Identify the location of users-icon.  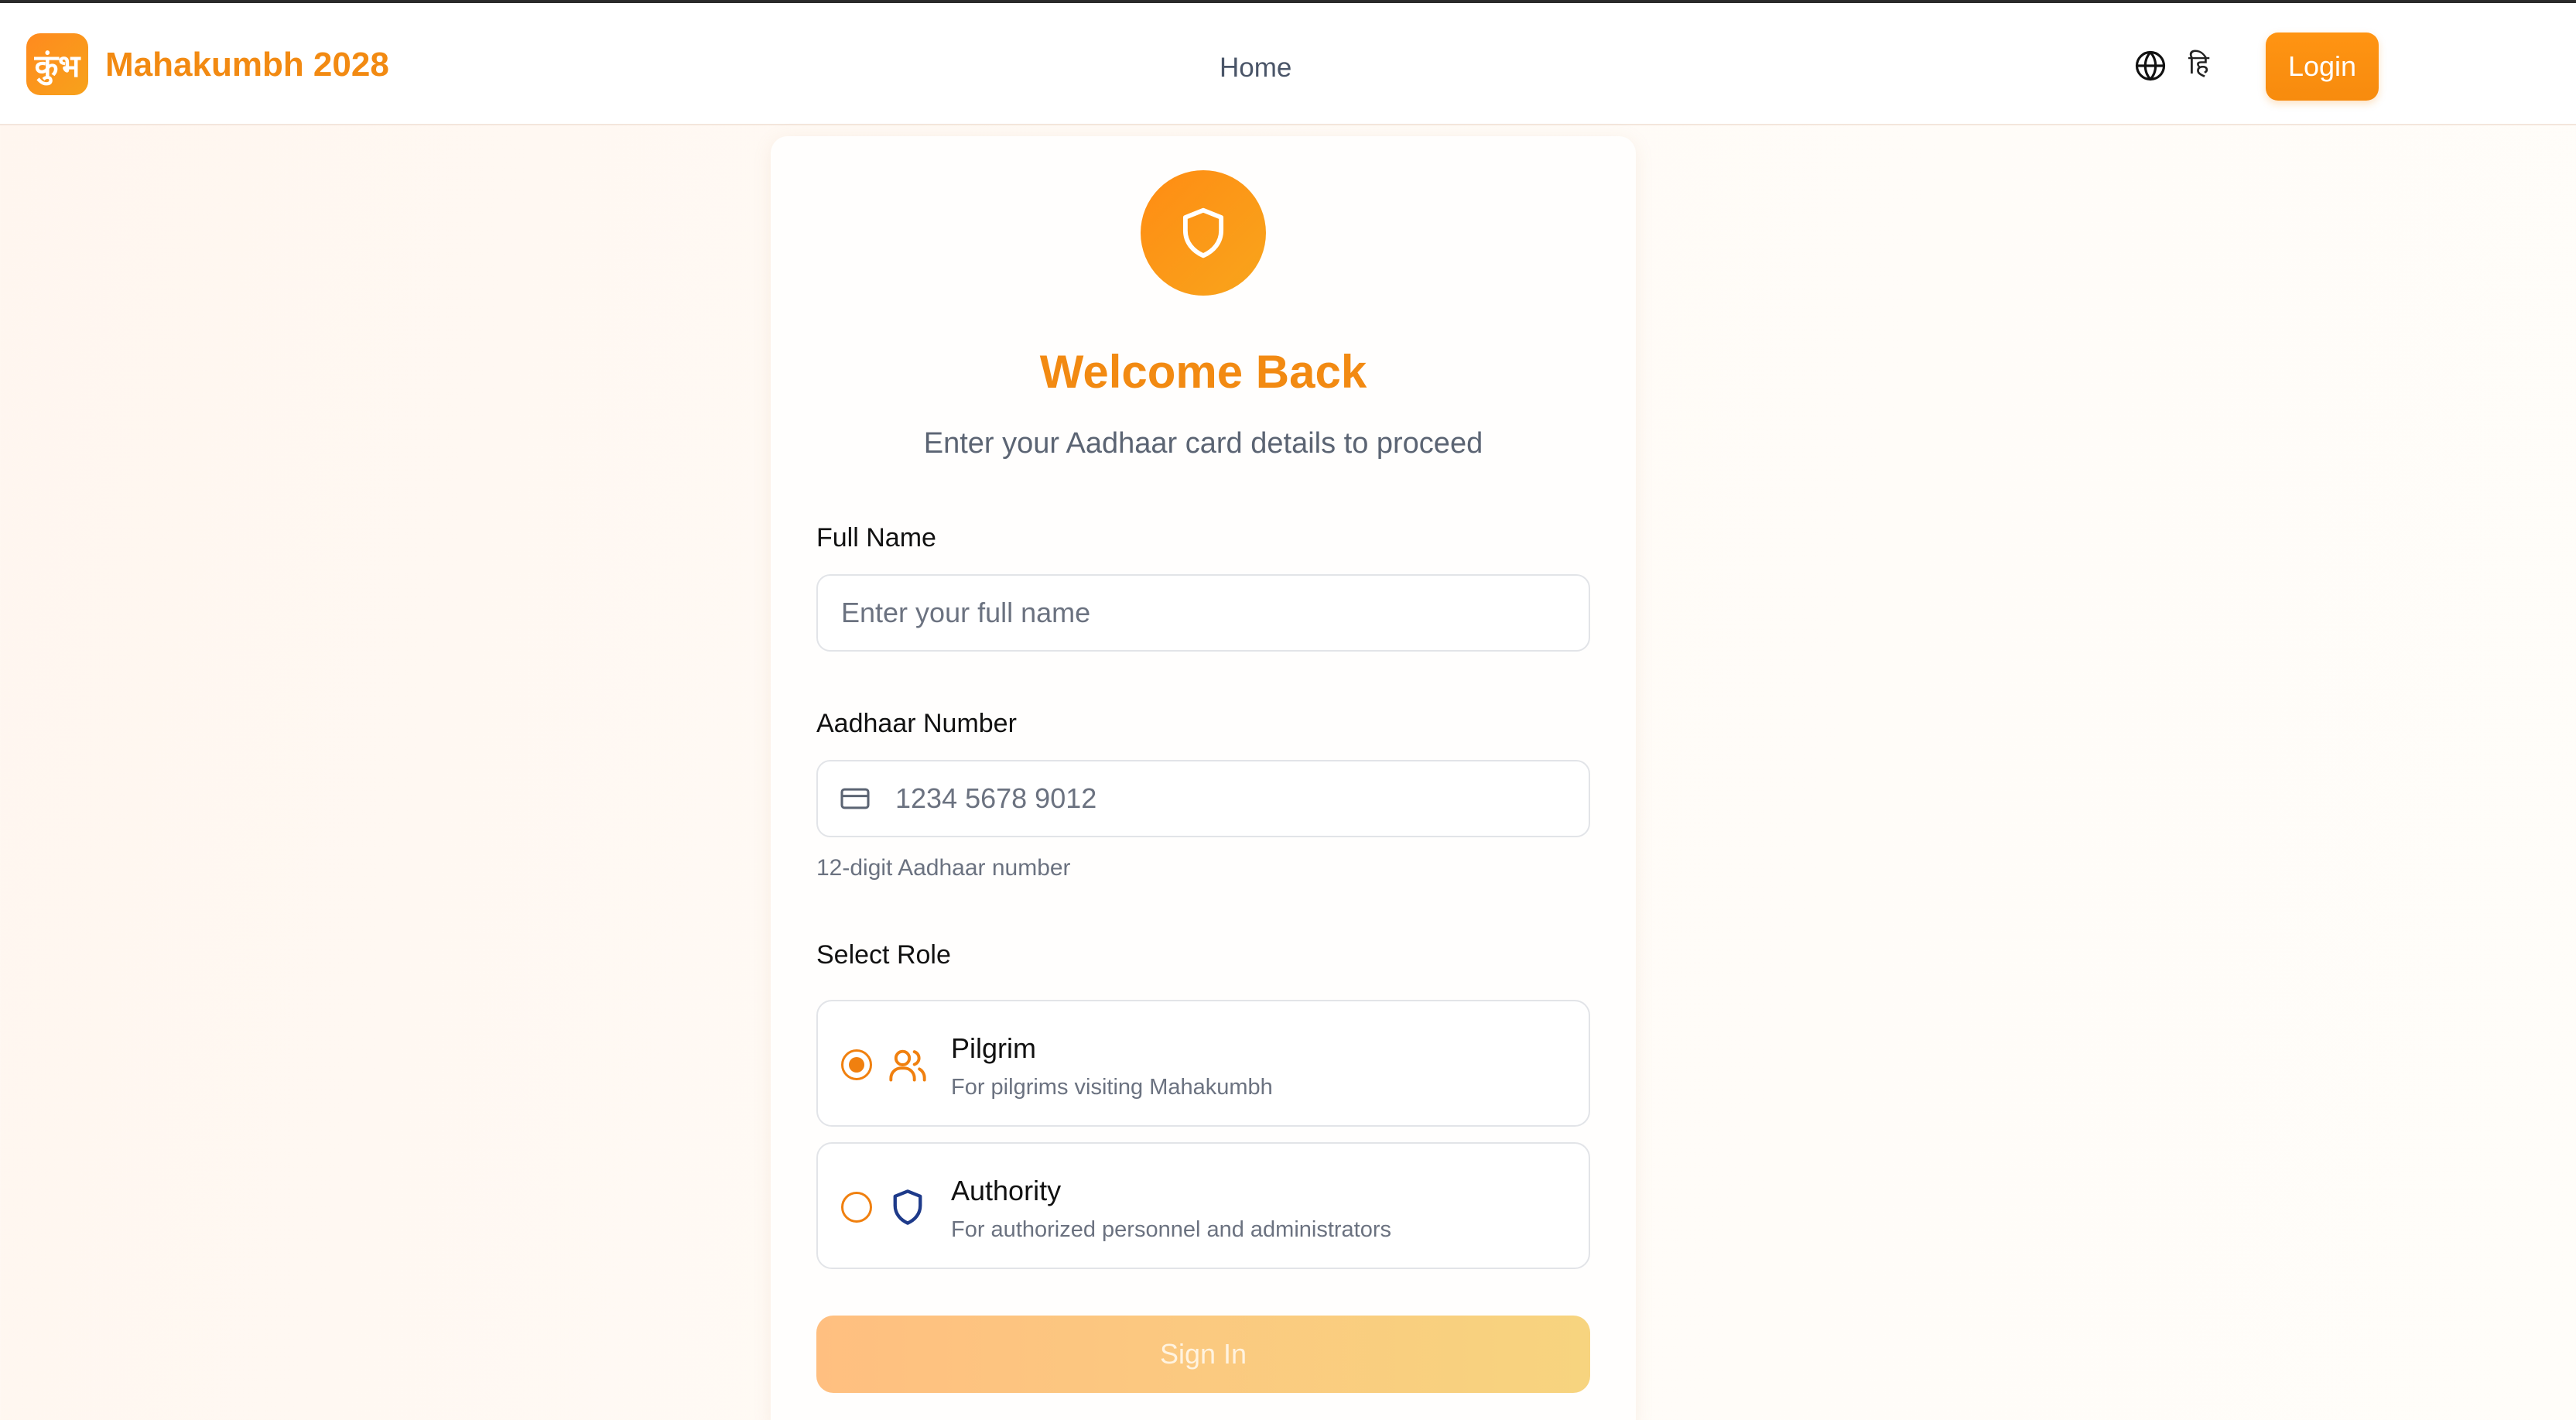
(908, 1065).